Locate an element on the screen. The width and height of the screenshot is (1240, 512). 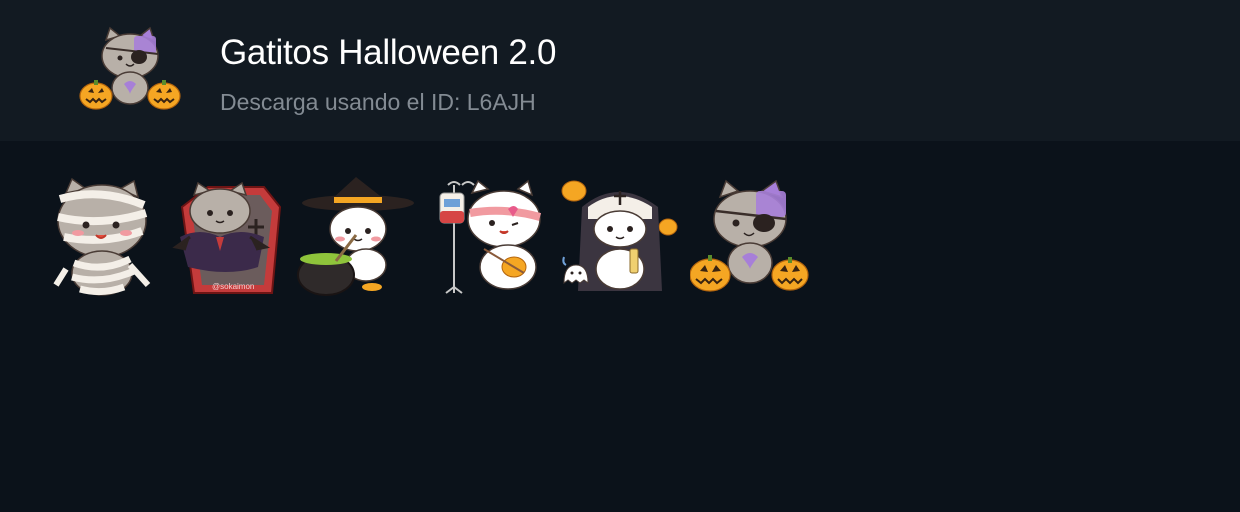
sticker-witch-cauldron-cat is located at coordinates (356, 239).